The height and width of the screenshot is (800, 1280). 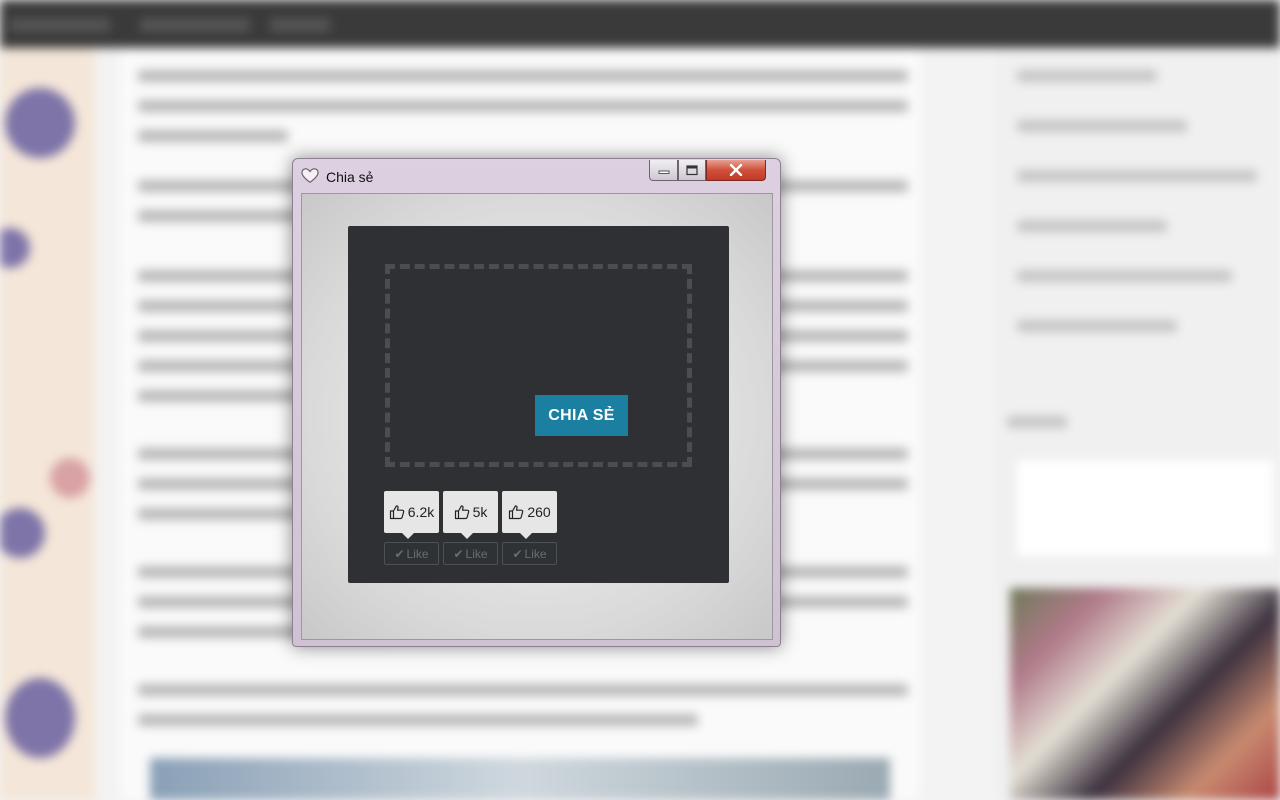 What do you see at coordinates (47, 424) in the screenshot?
I see `background-left-decoration` at bounding box center [47, 424].